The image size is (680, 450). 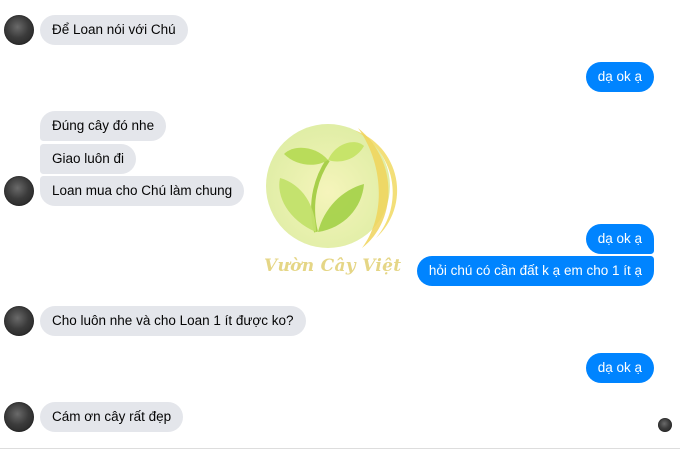 What do you see at coordinates (333, 266) in the screenshot?
I see `watermark-brand: Vườn Cây Việt` at bounding box center [333, 266].